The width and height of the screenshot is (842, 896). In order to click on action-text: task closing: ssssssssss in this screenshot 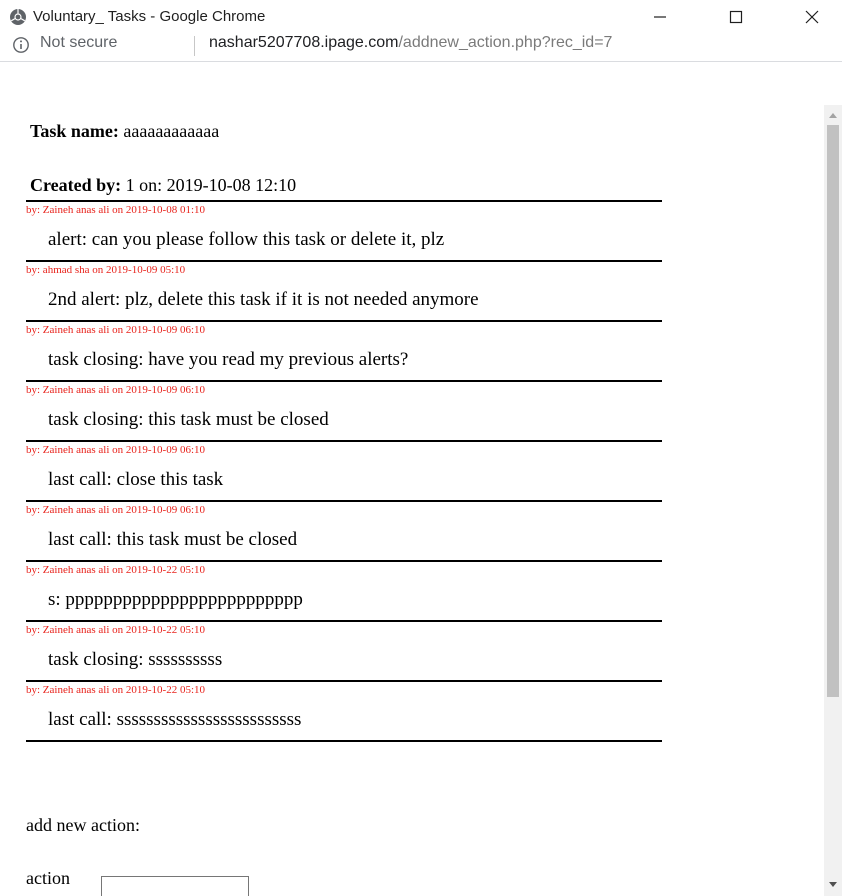, I will do `click(135, 659)`.